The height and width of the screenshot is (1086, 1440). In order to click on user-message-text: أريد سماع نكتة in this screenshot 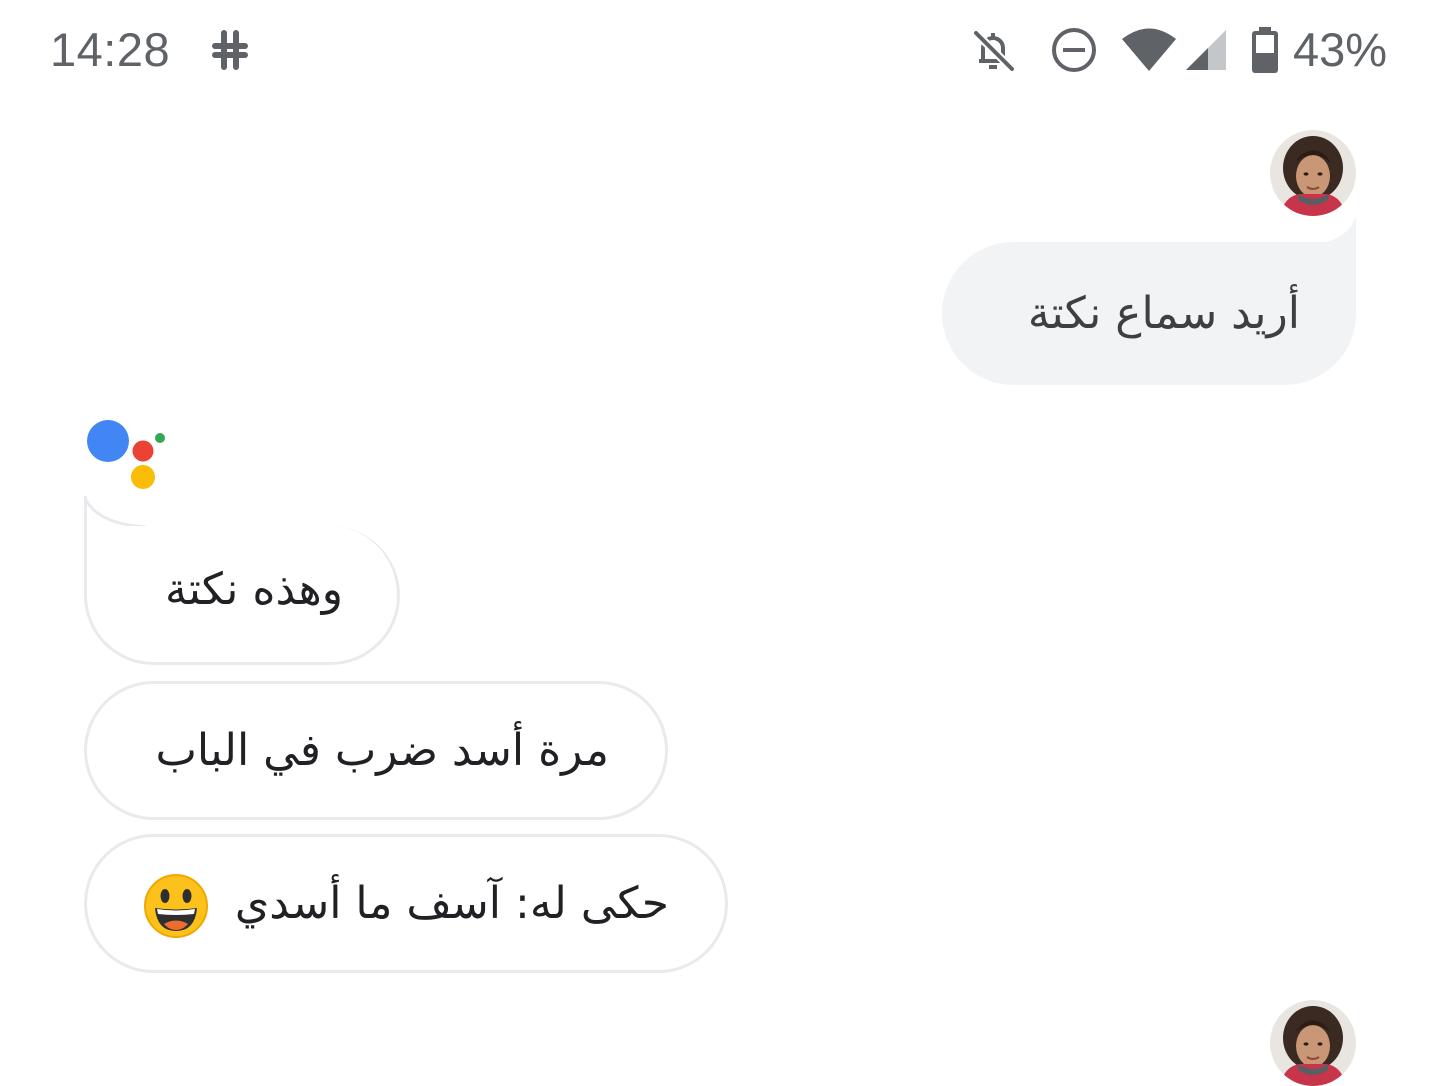, I will do `click(1163, 313)`.